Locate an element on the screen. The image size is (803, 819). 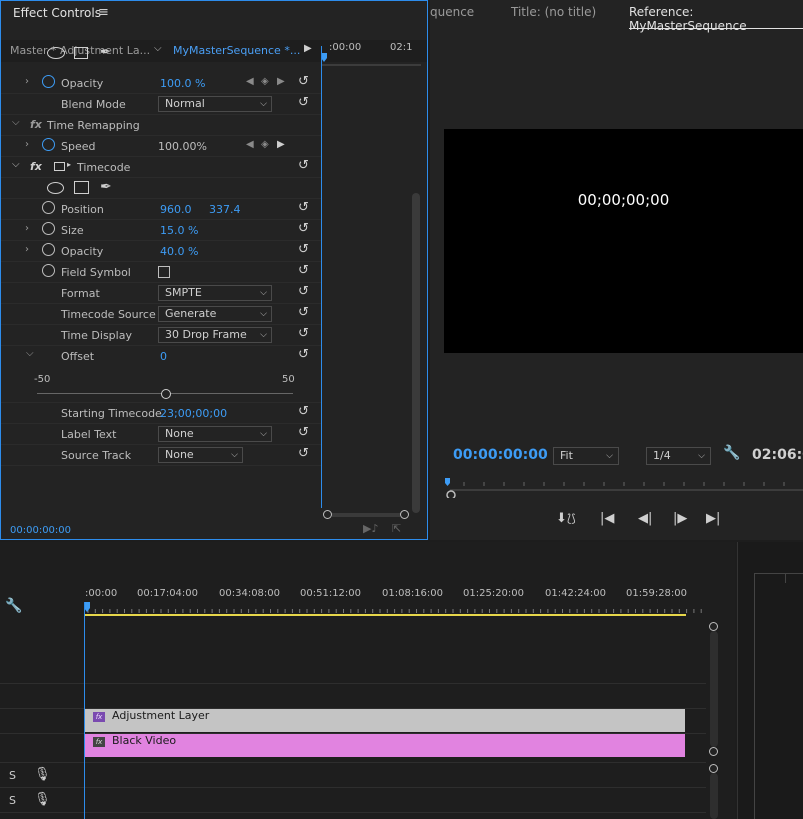
tab-sequence: quence is located at coordinates (452, 12).